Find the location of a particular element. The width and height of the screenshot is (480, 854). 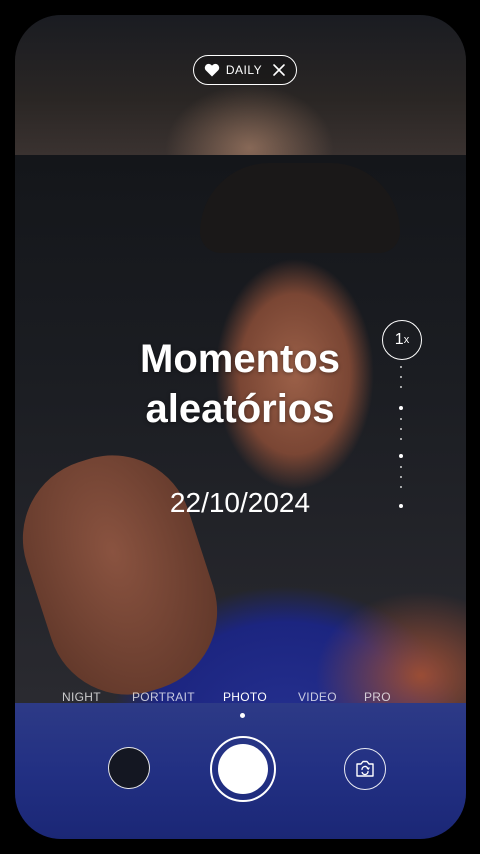

memory-date: 22/10/2024 is located at coordinates (240, 502).